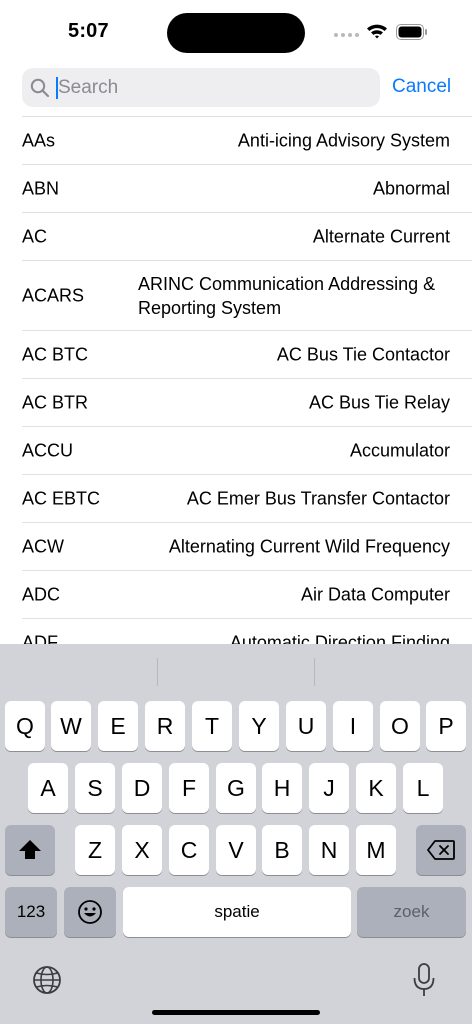  I want to click on key: Q, so click(25, 726).